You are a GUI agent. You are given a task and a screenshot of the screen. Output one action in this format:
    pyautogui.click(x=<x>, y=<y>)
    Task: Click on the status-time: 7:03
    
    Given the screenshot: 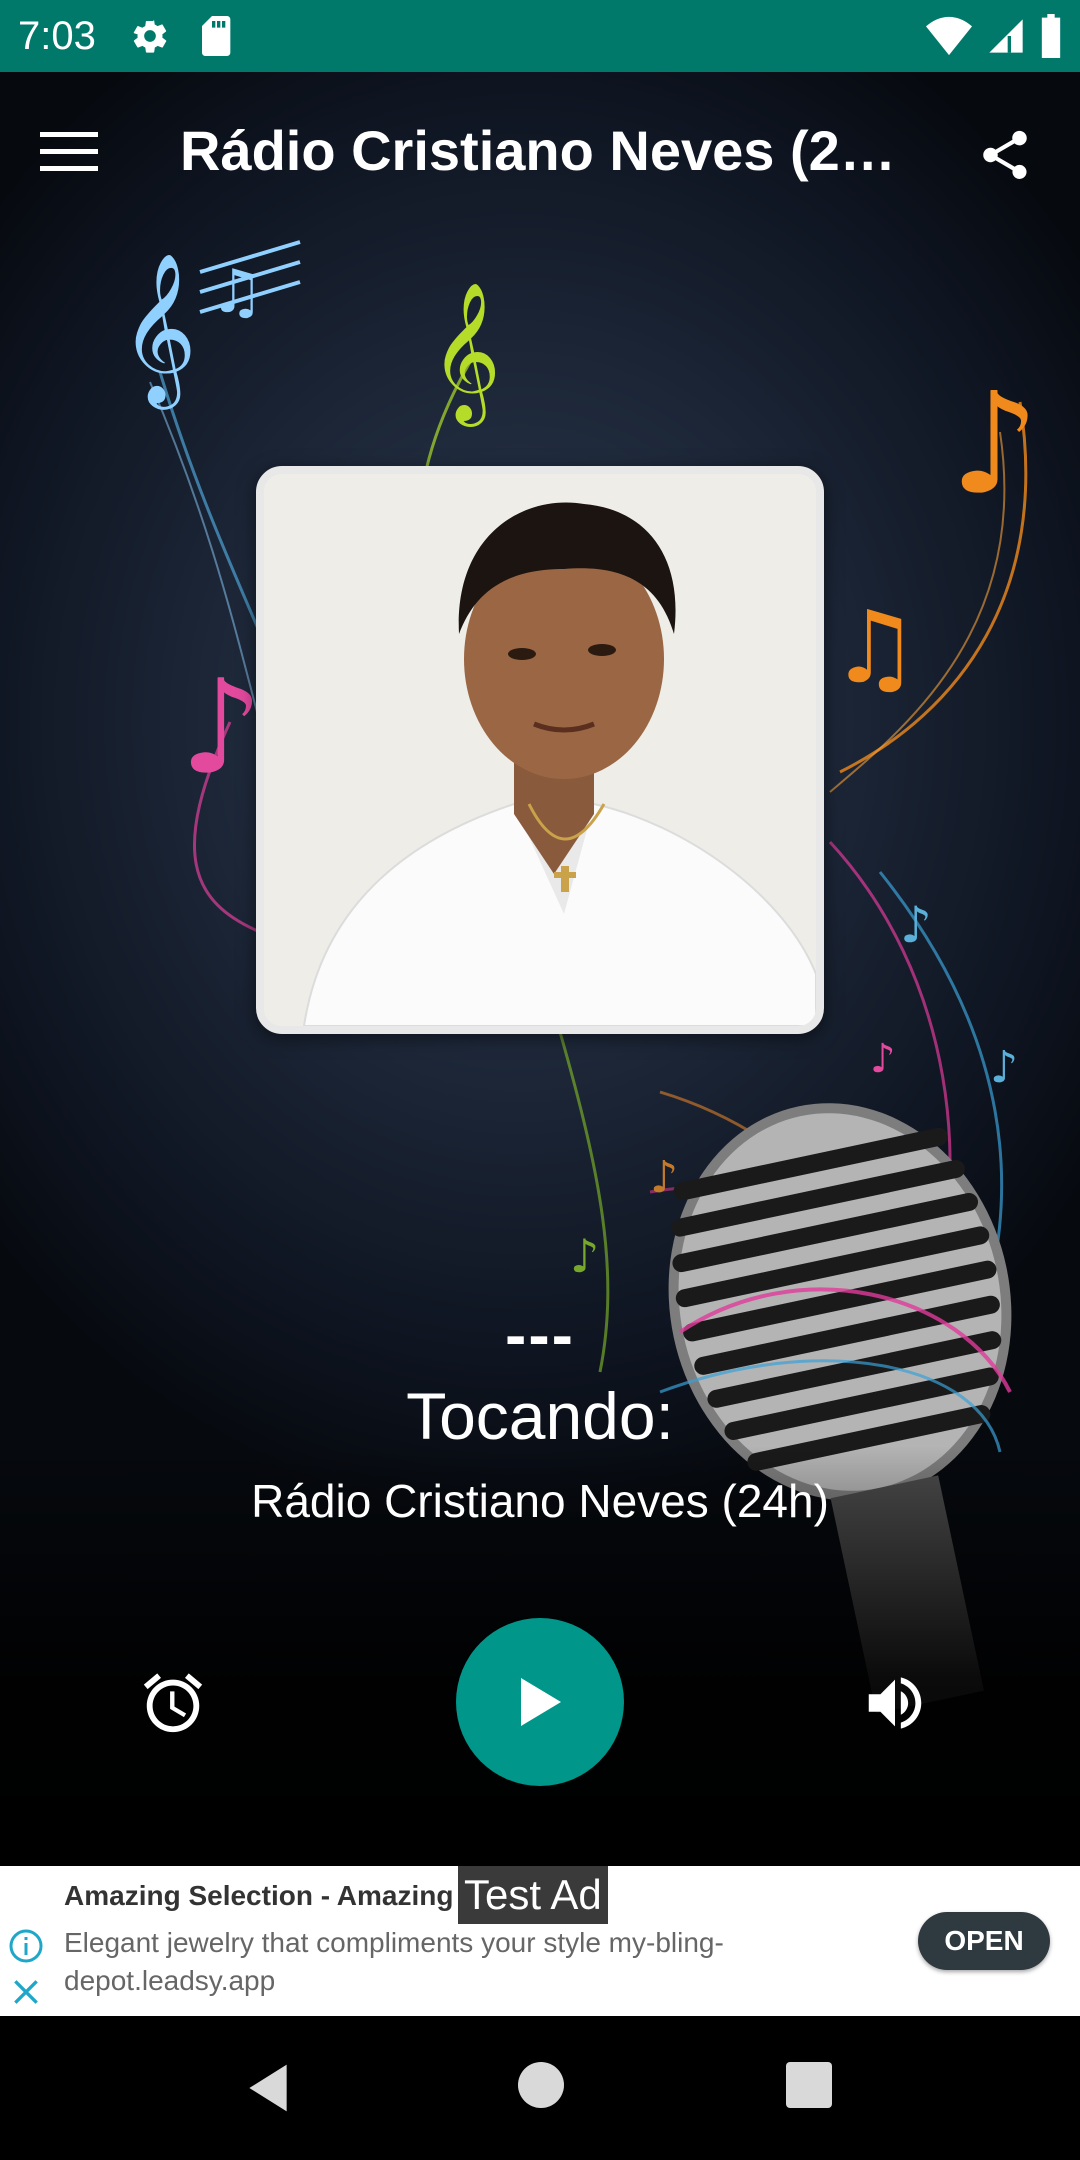 What is the action you would take?
    pyautogui.click(x=57, y=35)
    